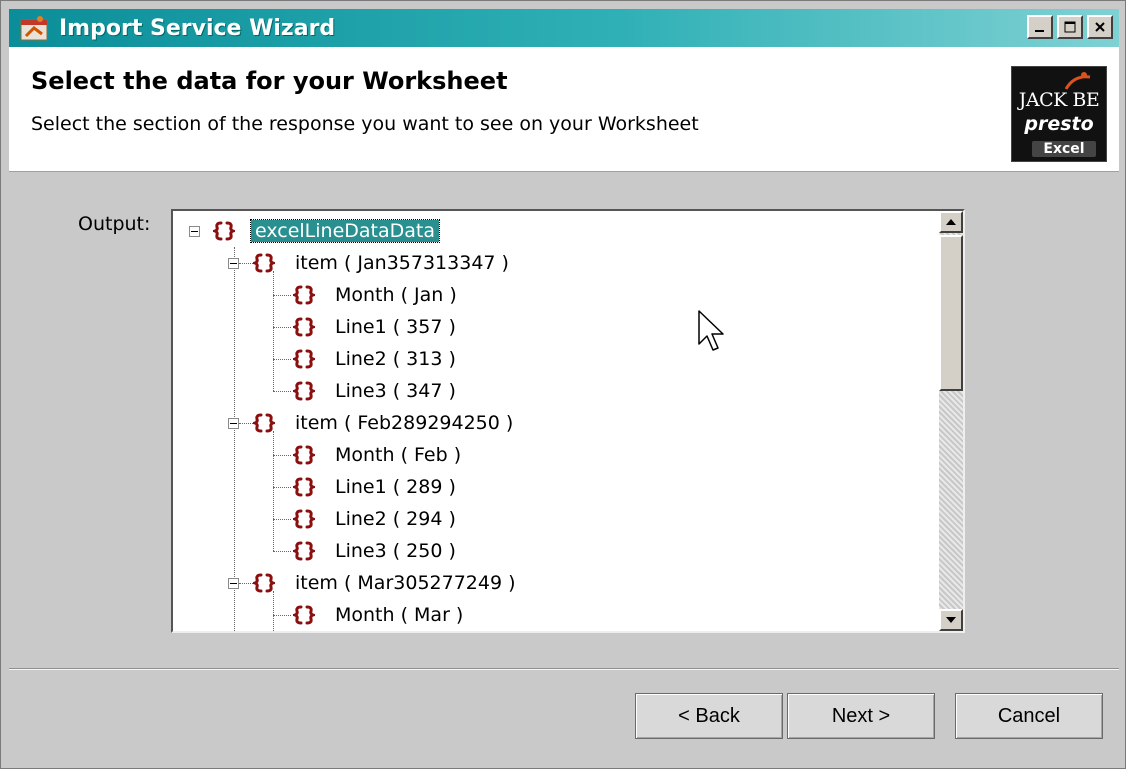 The image size is (1126, 769). I want to click on cancel-button: Cancel, so click(1029, 716).